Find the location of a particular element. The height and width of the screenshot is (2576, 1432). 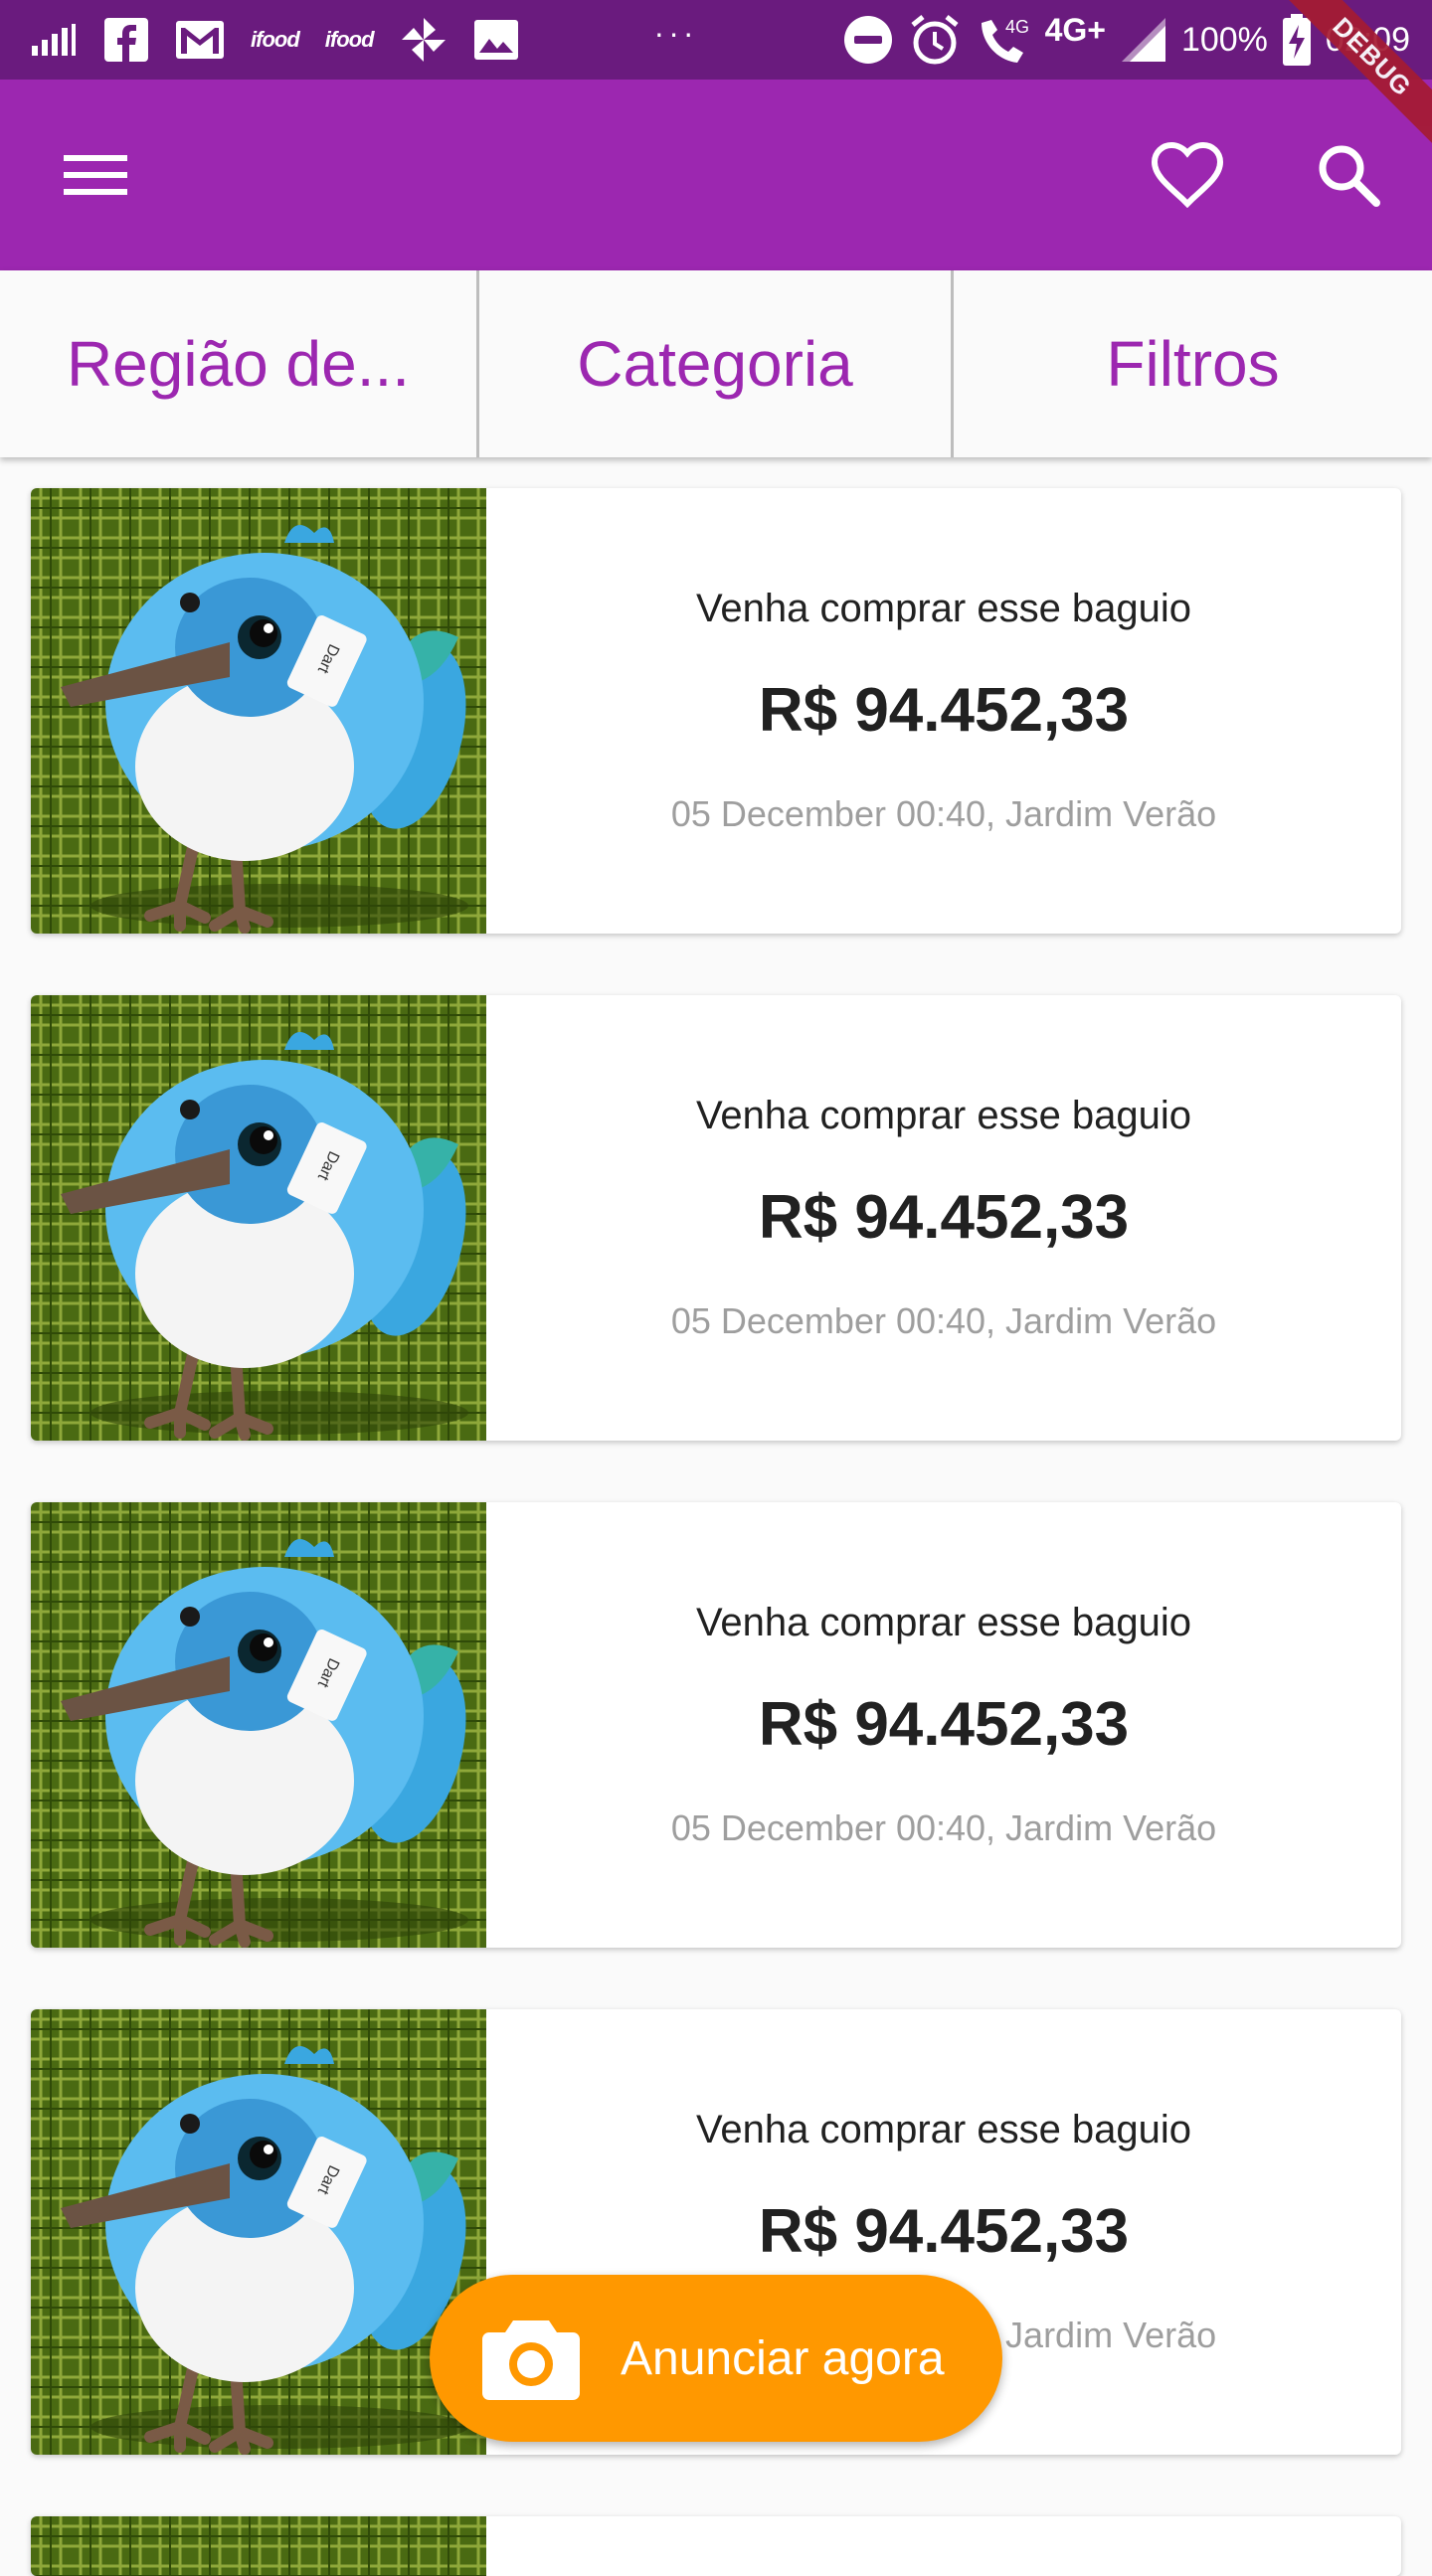

search-icon is located at coordinates (1349, 176).